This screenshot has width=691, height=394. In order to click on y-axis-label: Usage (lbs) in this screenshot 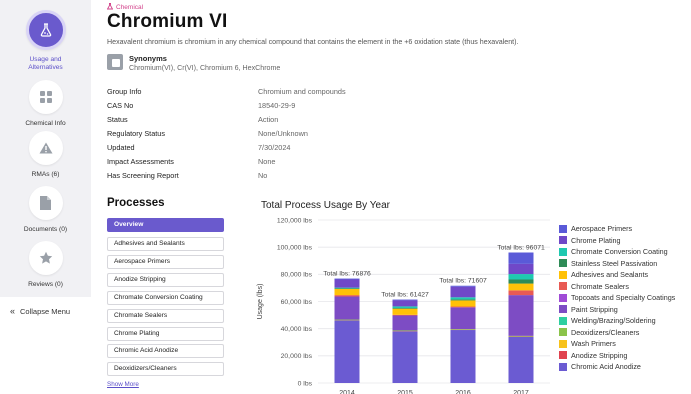, I will do `click(260, 302)`.